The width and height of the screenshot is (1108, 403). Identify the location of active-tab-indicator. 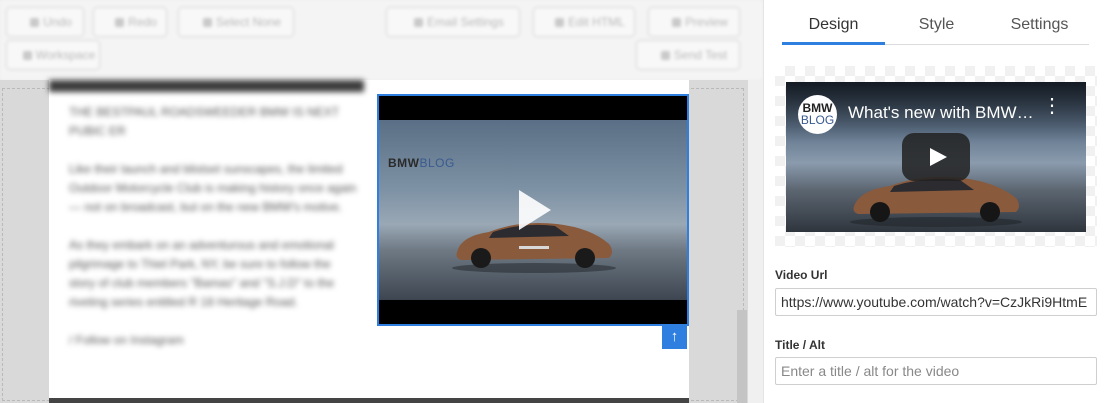
(833, 43).